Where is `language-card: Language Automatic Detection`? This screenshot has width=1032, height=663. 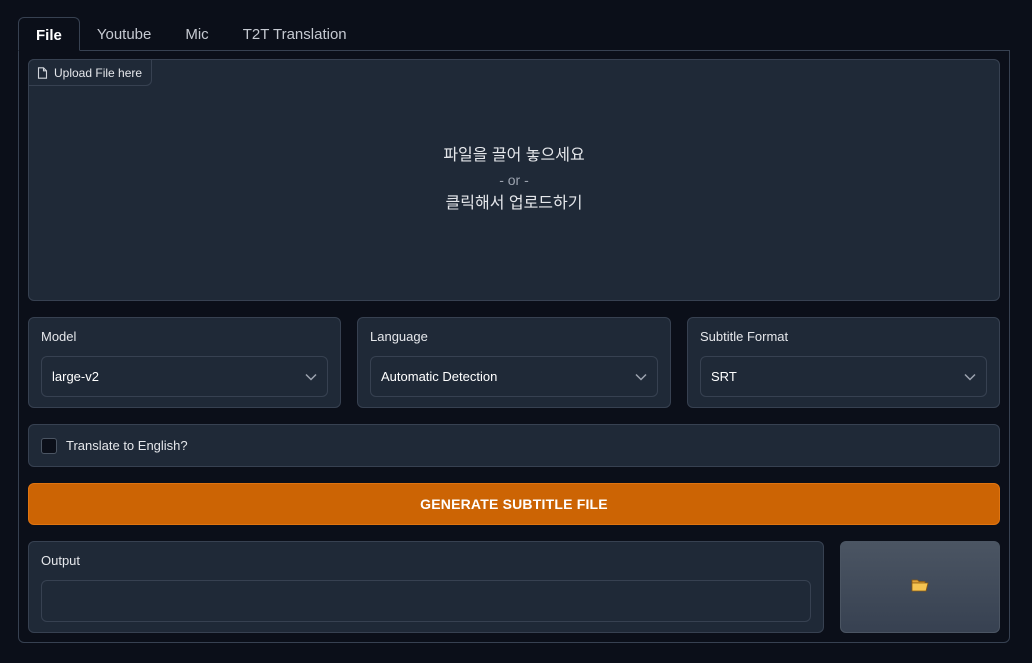
language-card: Language Automatic Detection is located at coordinates (514, 362).